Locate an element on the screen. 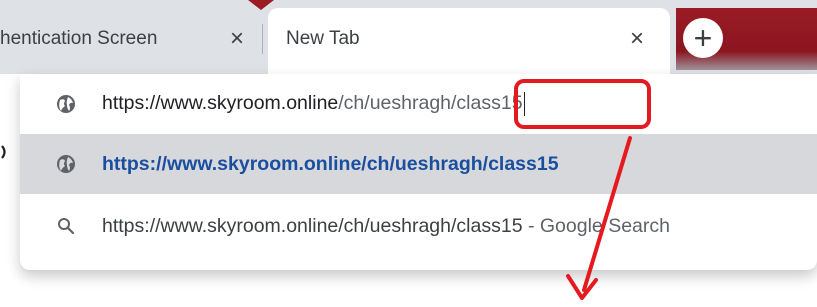 Image resolution: width=817 pixels, height=307 pixels. url-path: /ch/ueshragh/class15 is located at coordinates (430, 103).